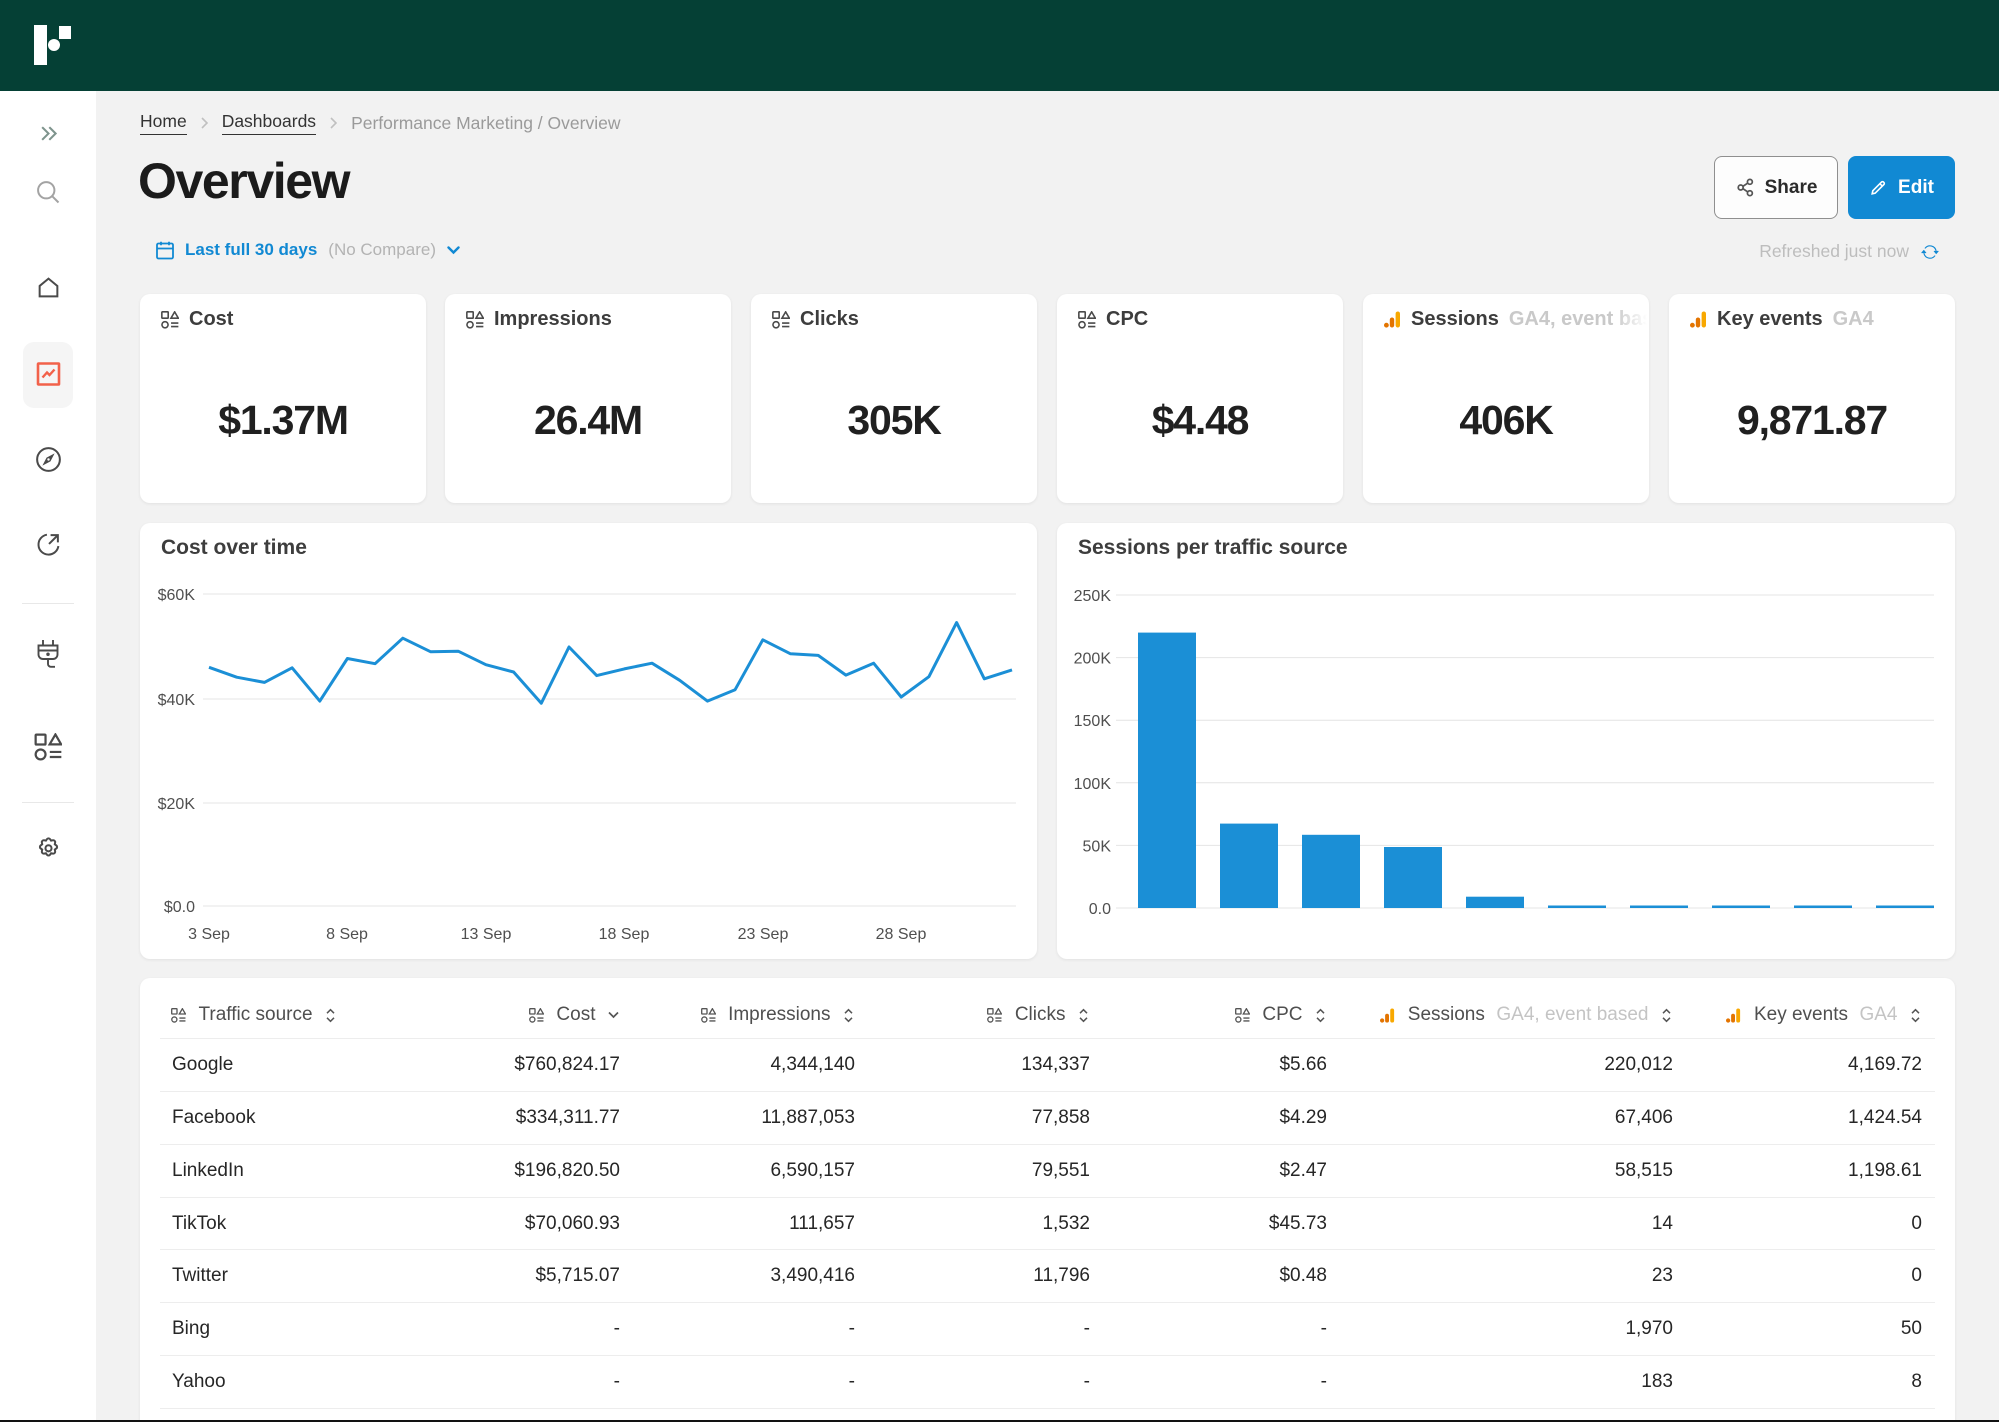 The image size is (1999, 1422). Describe the element at coordinates (1093, 659) in the screenshot. I see `svg-text: 200K` at that location.